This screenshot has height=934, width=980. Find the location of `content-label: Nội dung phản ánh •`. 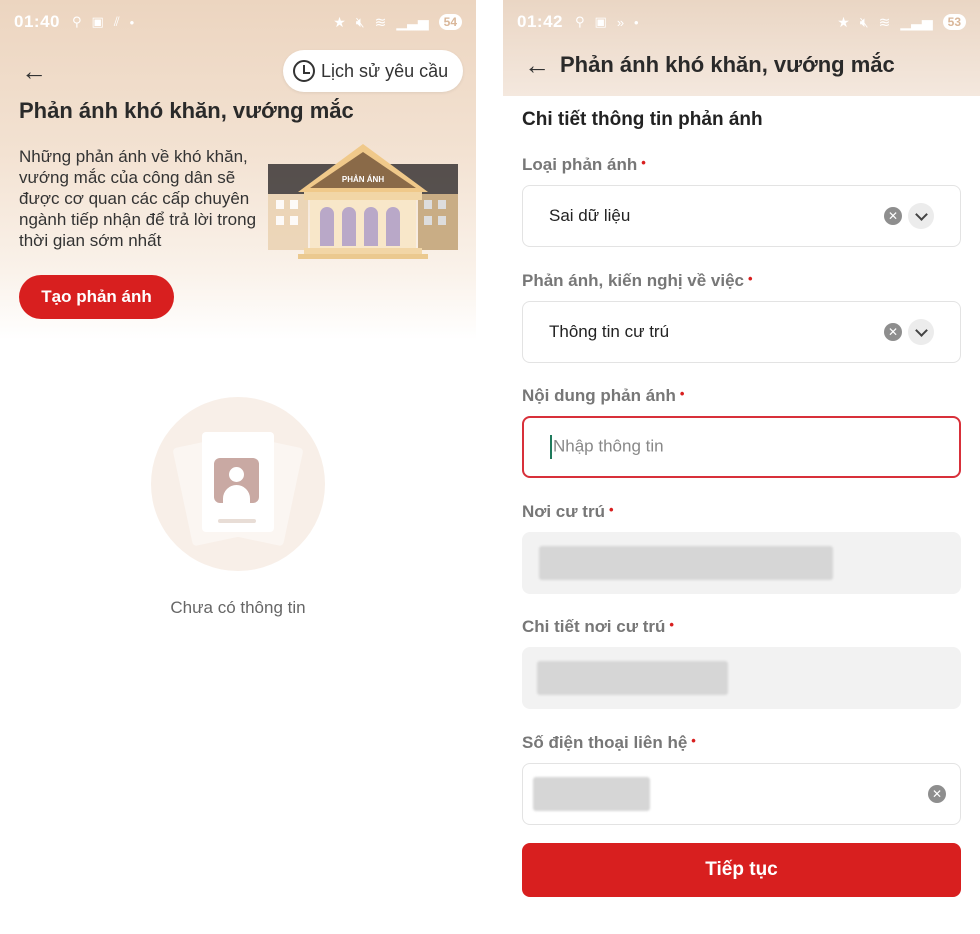

content-label: Nội dung phản ánh • is located at coordinates (603, 396).